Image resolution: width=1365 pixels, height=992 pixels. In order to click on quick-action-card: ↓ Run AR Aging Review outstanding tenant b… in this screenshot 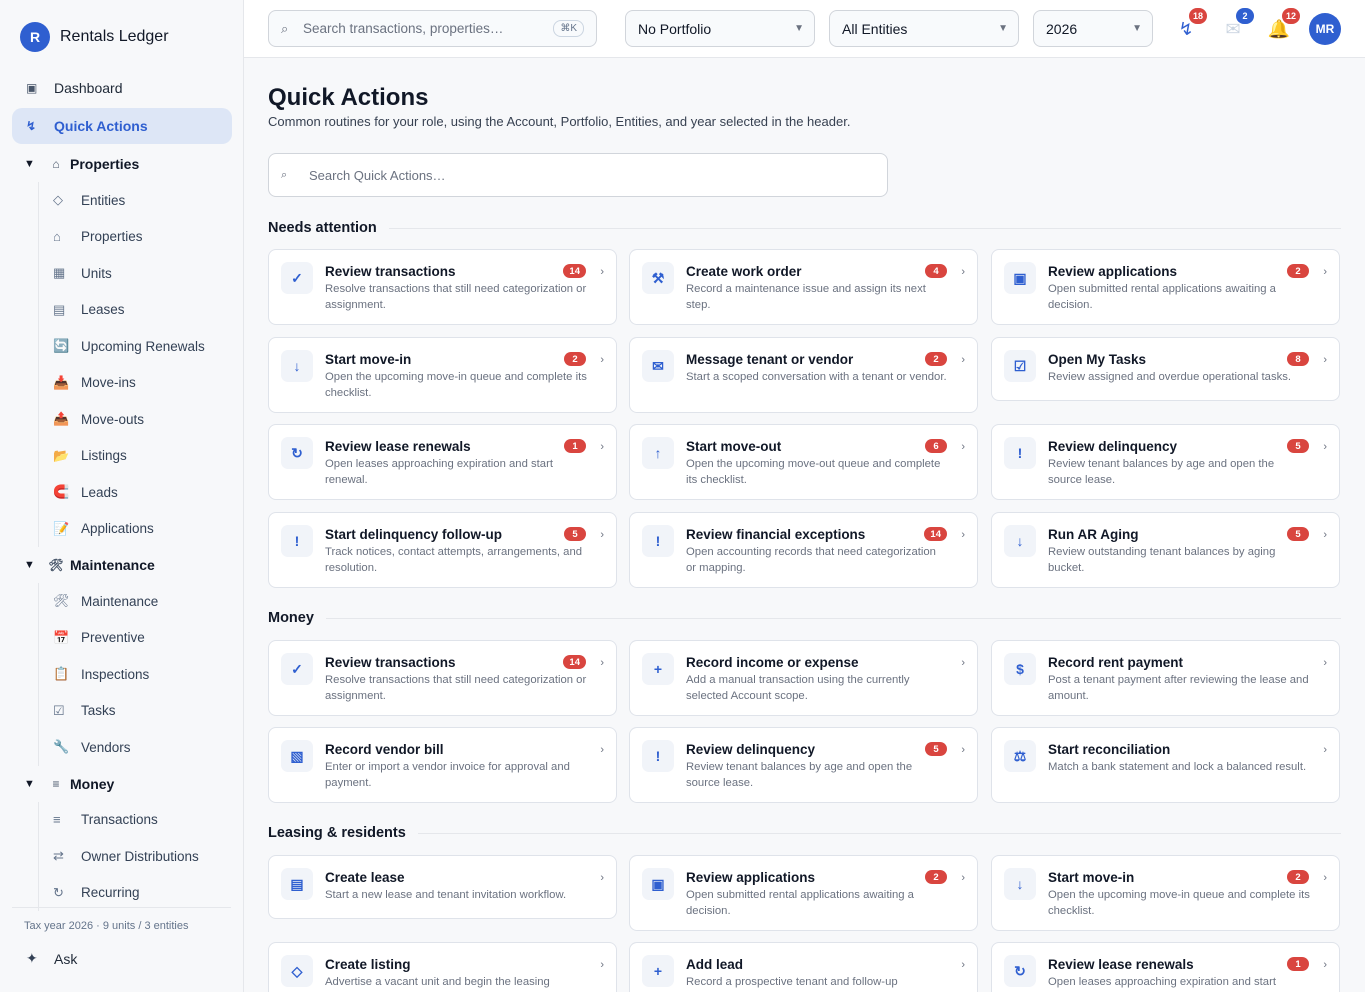, I will do `click(1165, 550)`.